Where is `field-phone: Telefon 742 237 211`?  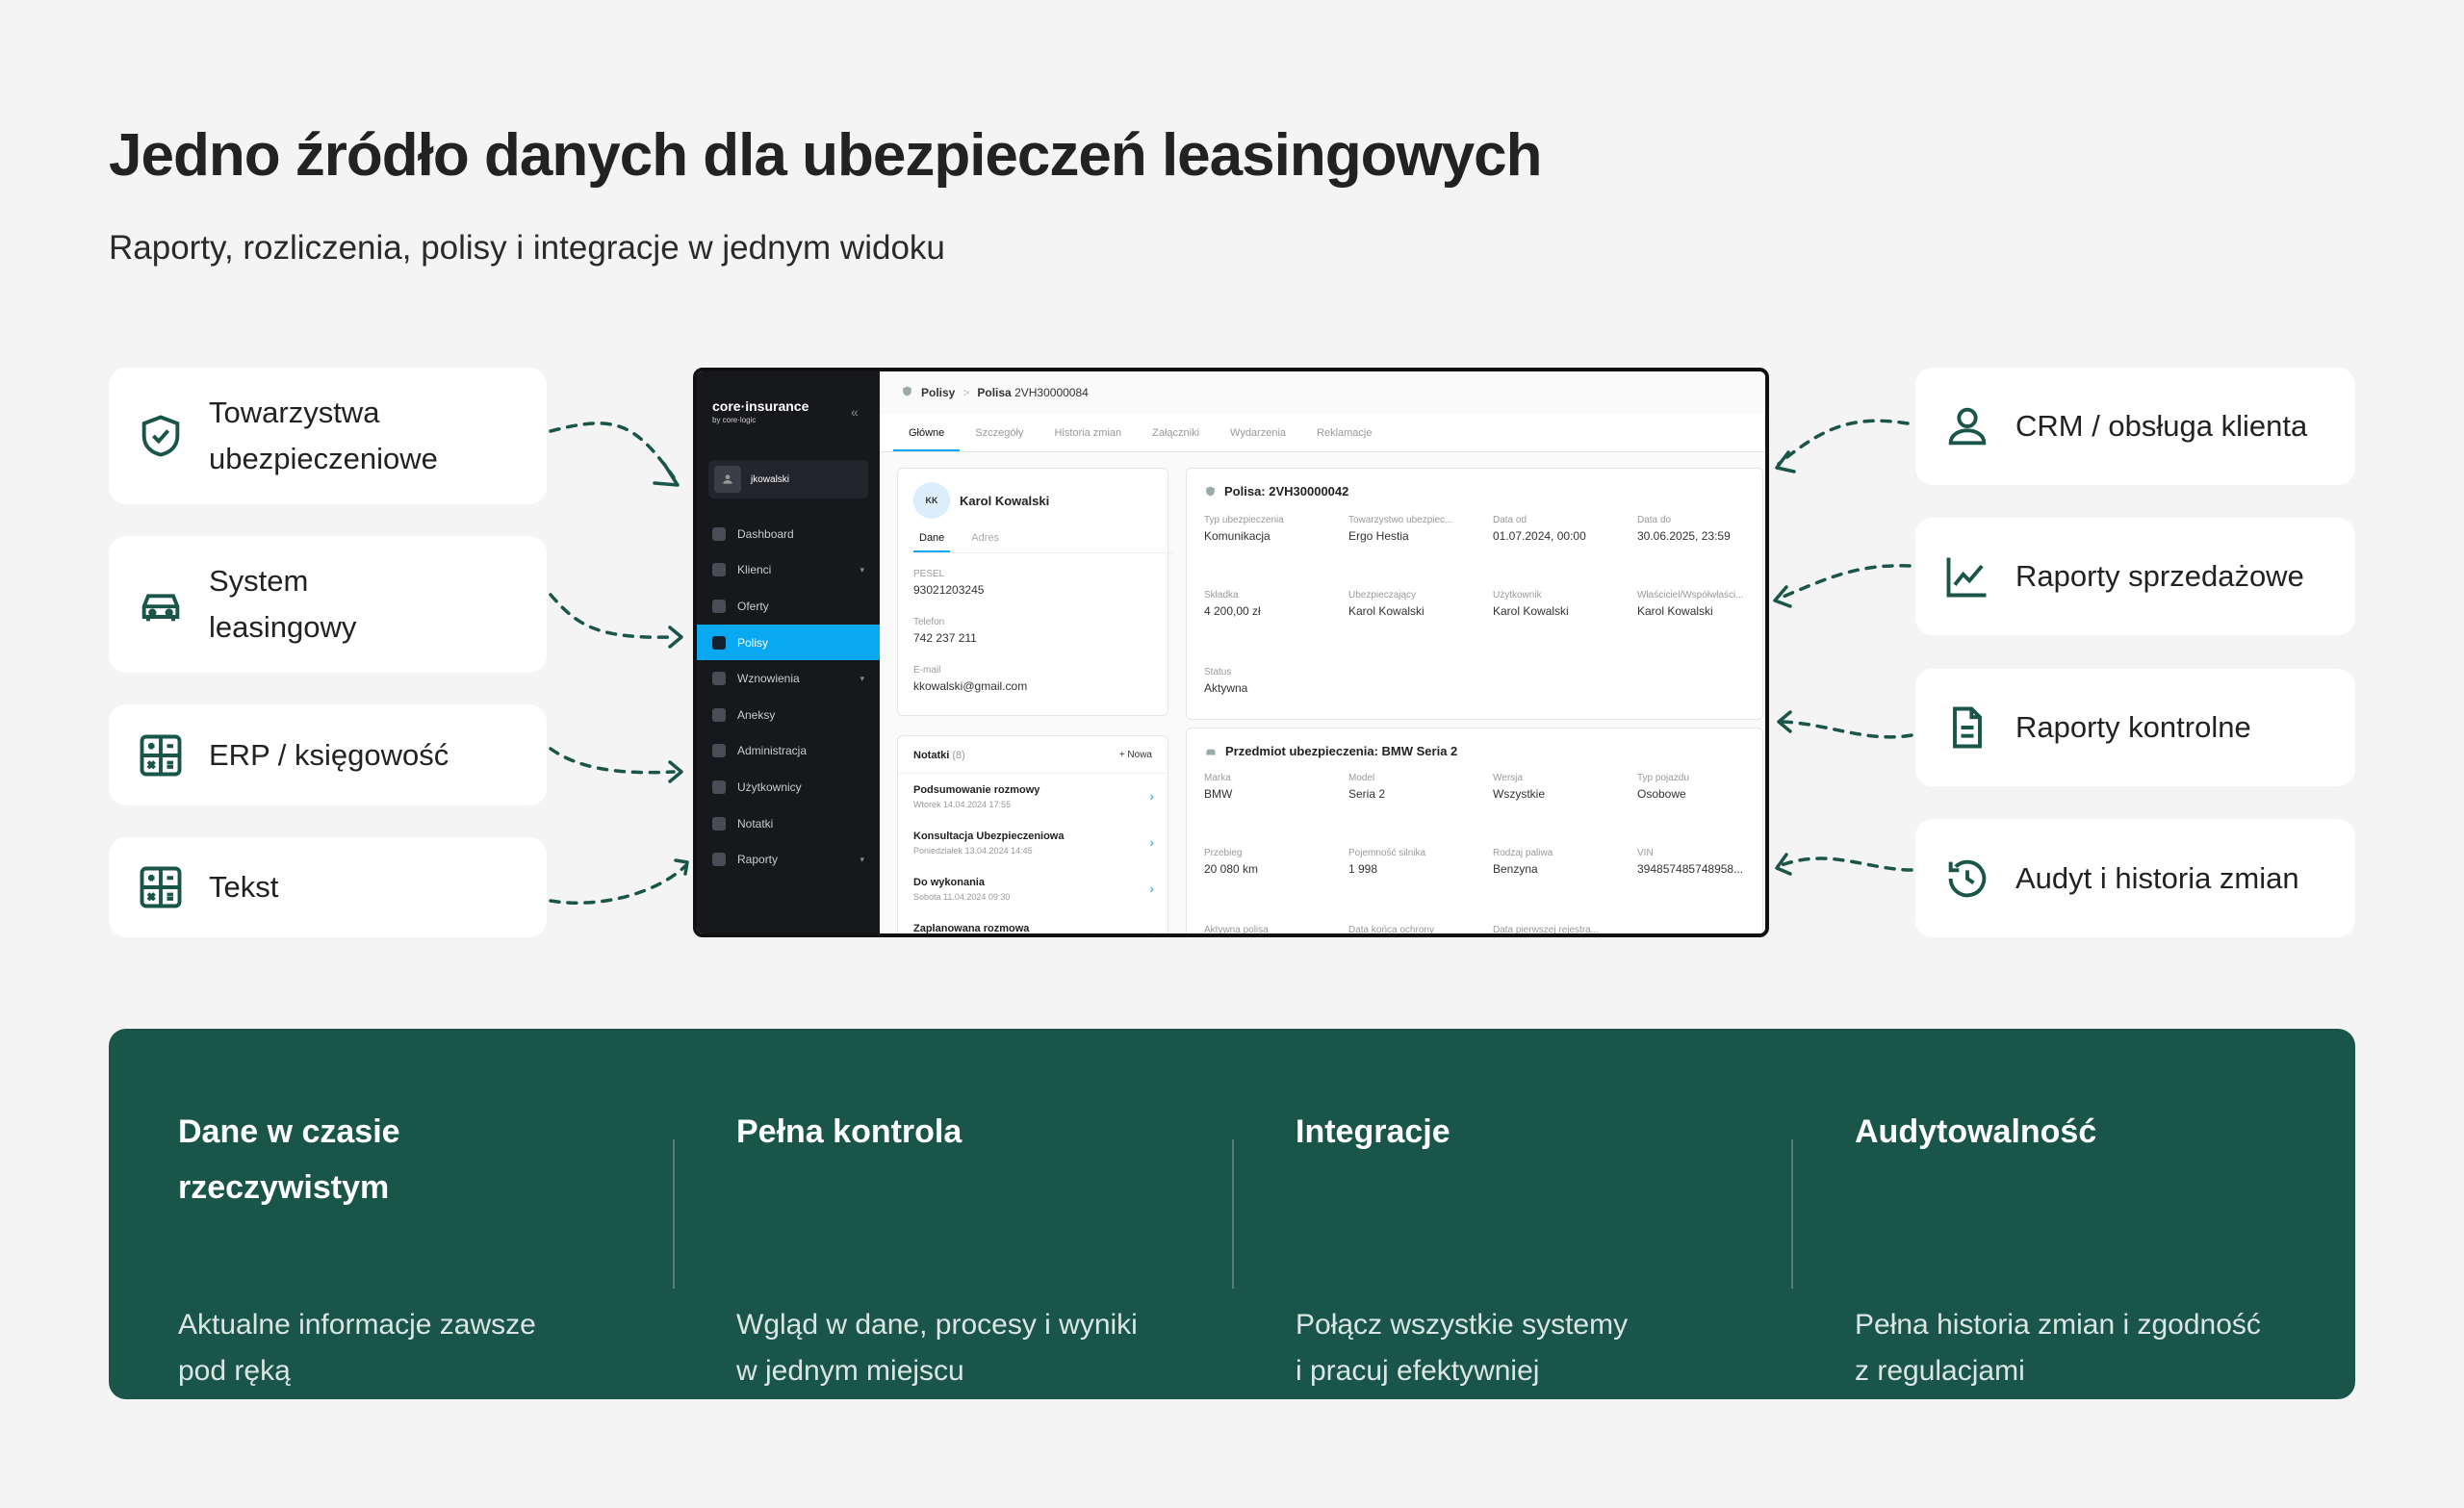 field-phone: Telefon 742 237 211 is located at coordinates (945, 631).